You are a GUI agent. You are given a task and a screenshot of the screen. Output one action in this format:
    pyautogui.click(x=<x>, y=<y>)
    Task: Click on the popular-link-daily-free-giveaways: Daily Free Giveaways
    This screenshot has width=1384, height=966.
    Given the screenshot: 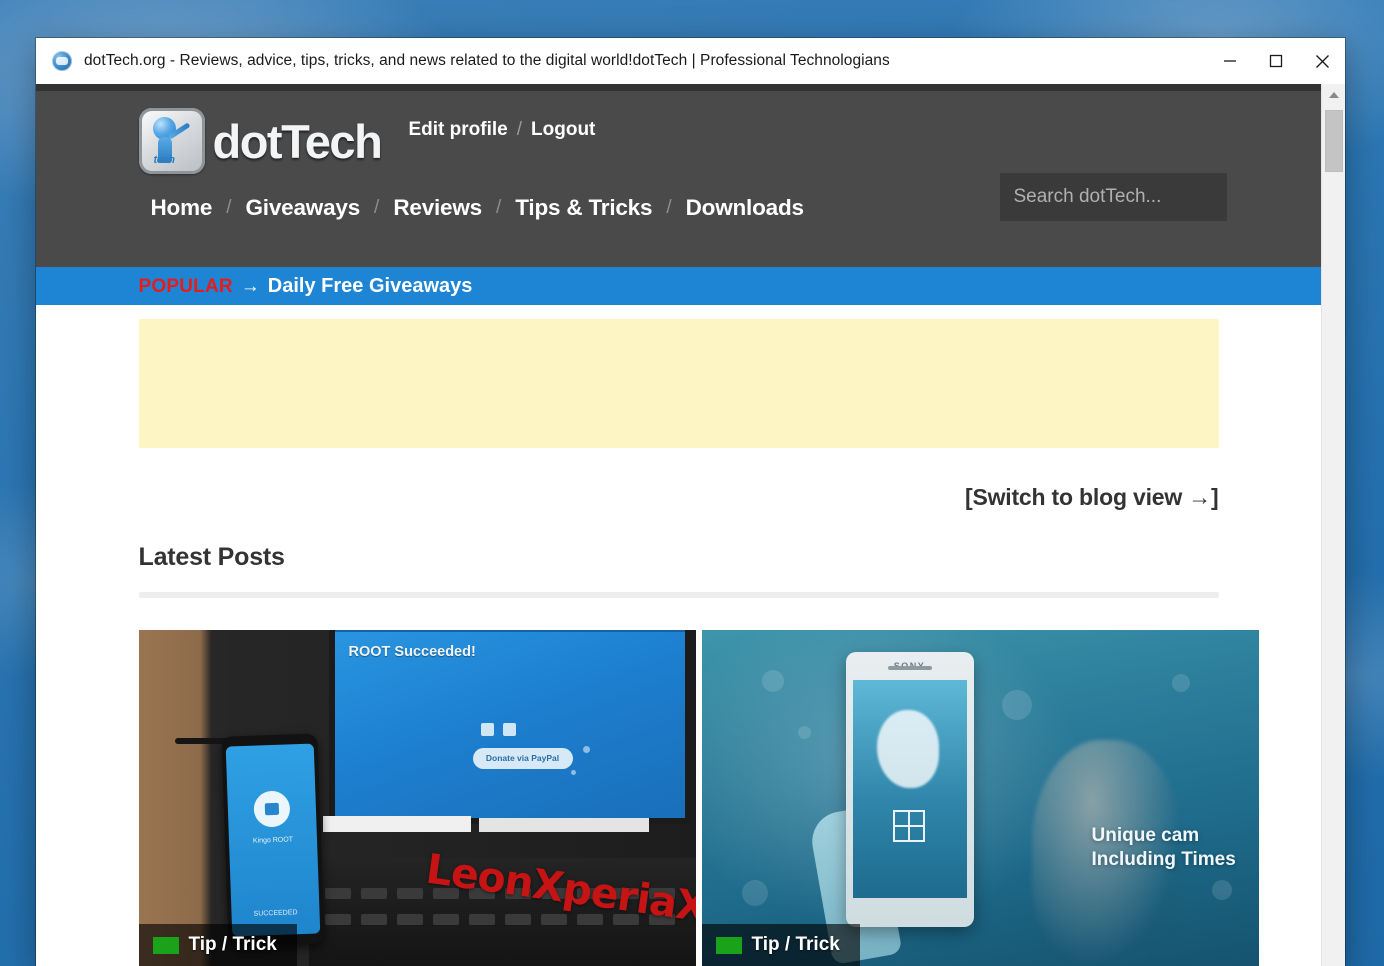 What is the action you would take?
    pyautogui.click(x=370, y=286)
    